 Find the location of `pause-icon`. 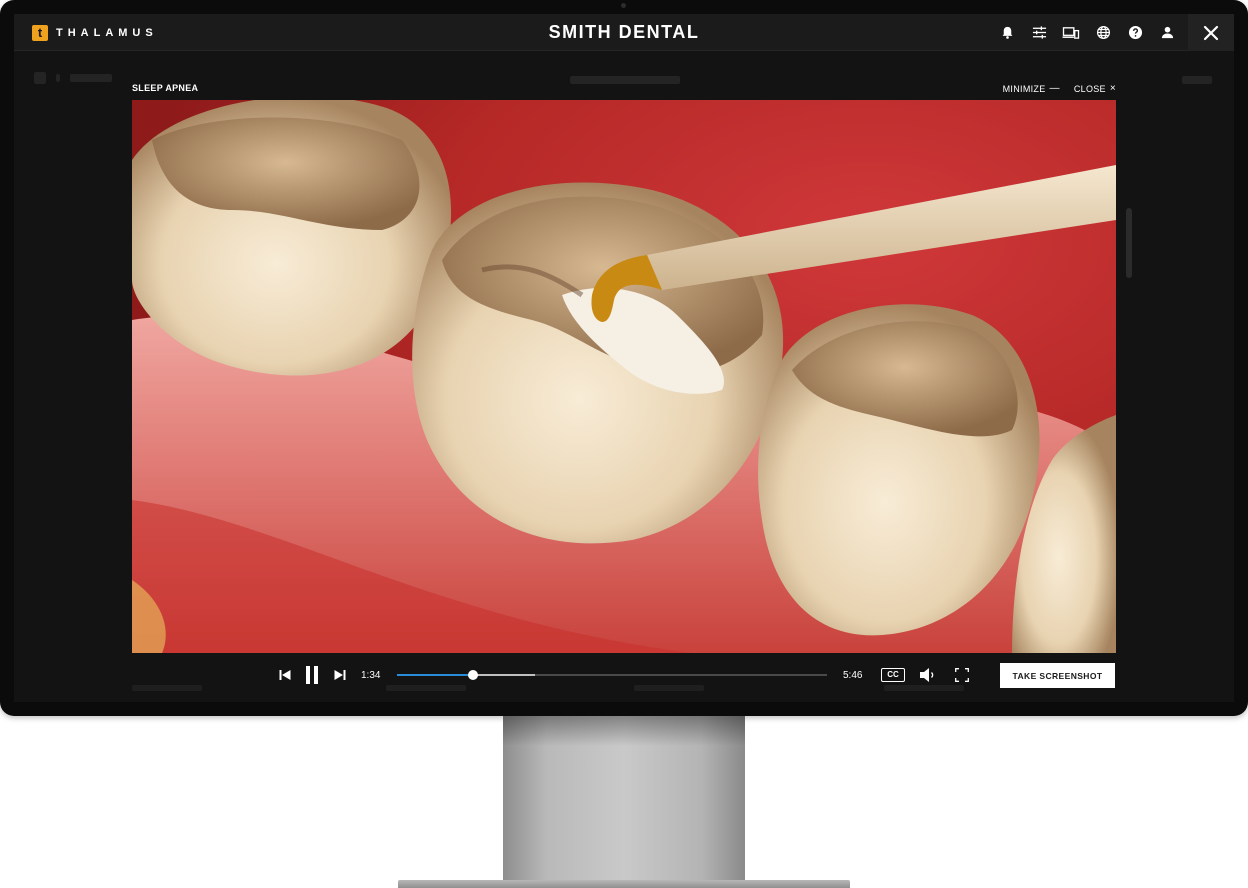

pause-icon is located at coordinates (312, 675).